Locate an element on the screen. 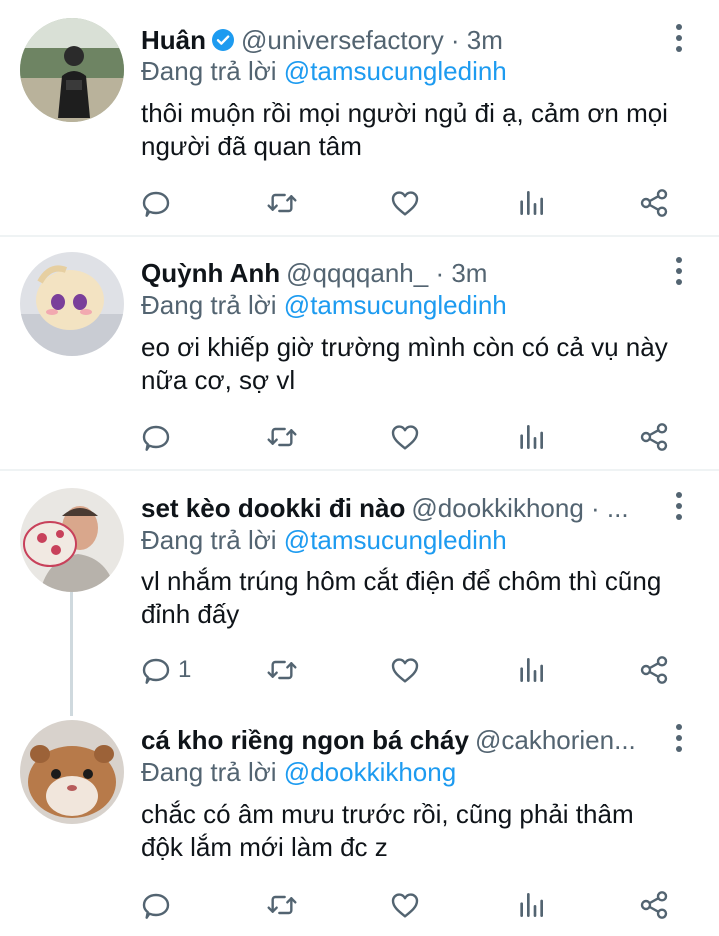  handle-and-time: @qqqqanh_ · 3m is located at coordinates (386, 273).